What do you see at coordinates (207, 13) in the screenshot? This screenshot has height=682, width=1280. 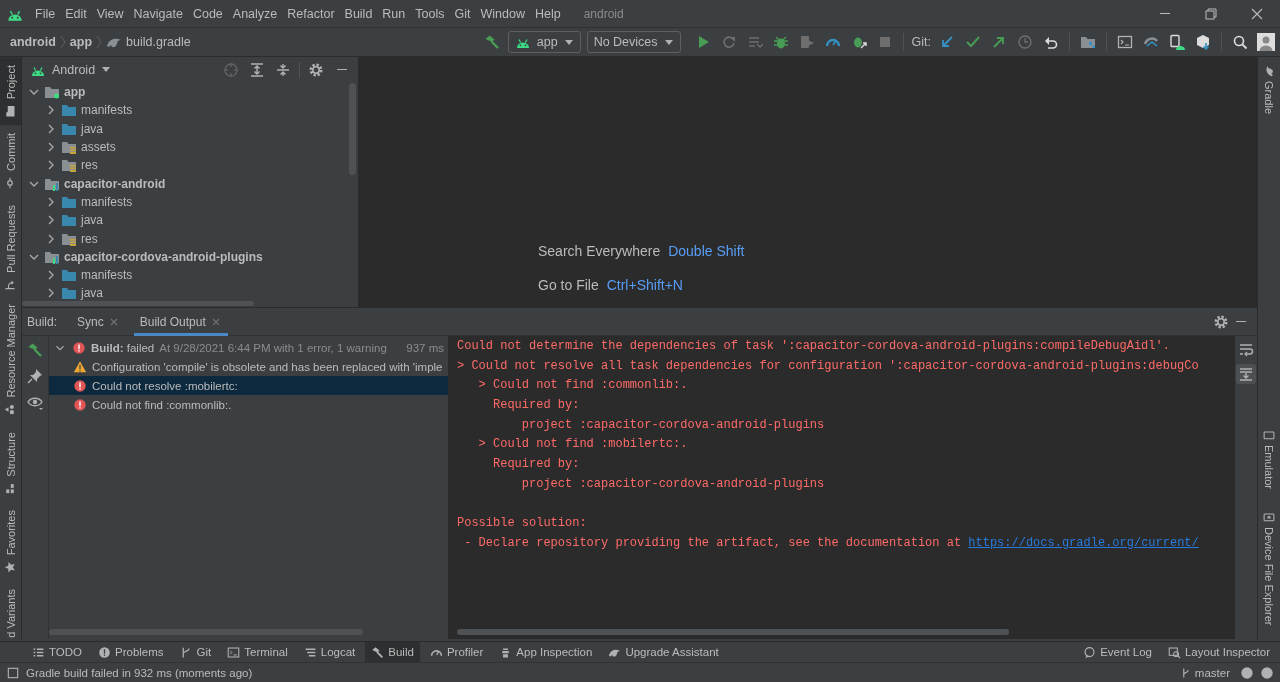 I see `menu-item: Code` at bounding box center [207, 13].